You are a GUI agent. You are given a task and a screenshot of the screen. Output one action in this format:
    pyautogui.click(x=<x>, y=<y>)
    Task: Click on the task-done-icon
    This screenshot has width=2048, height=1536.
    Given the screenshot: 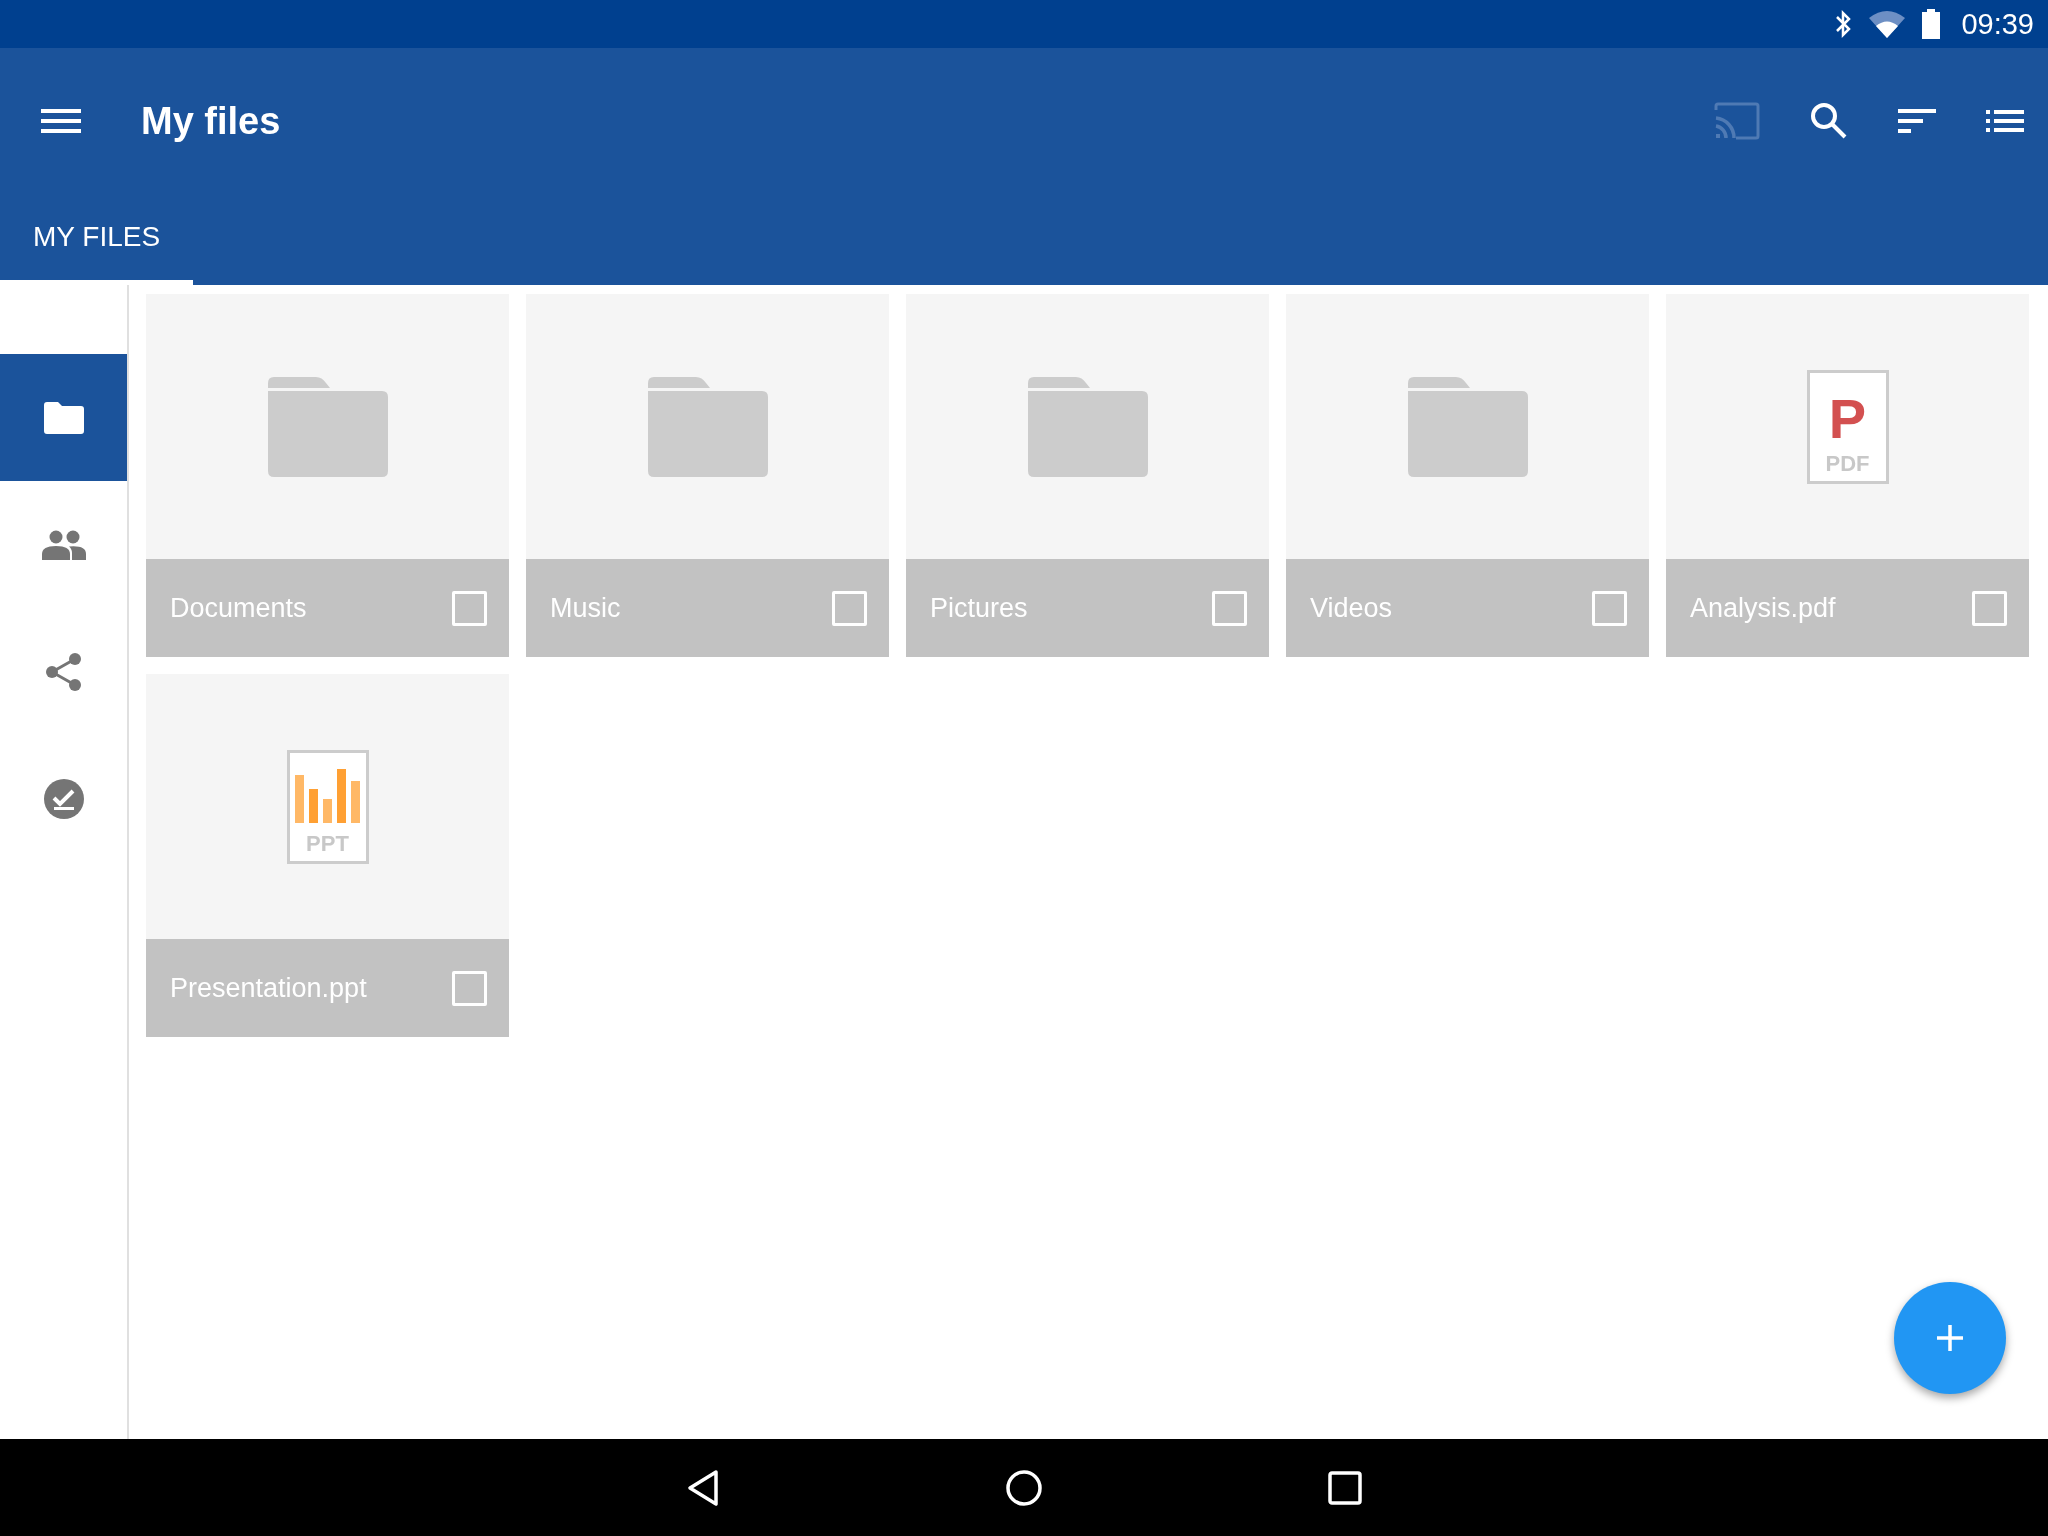 What is the action you would take?
    pyautogui.click(x=63, y=798)
    